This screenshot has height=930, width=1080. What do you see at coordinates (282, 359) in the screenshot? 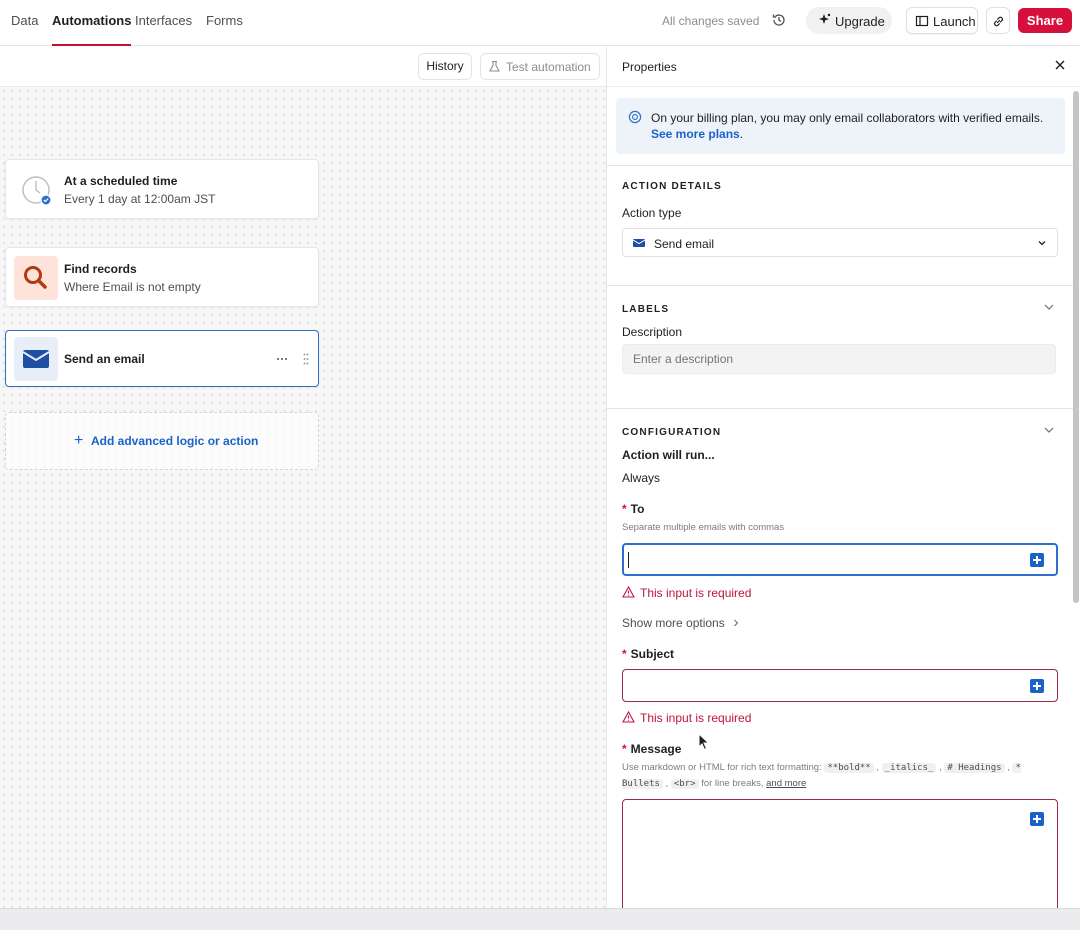
I see `more-options-icon` at bounding box center [282, 359].